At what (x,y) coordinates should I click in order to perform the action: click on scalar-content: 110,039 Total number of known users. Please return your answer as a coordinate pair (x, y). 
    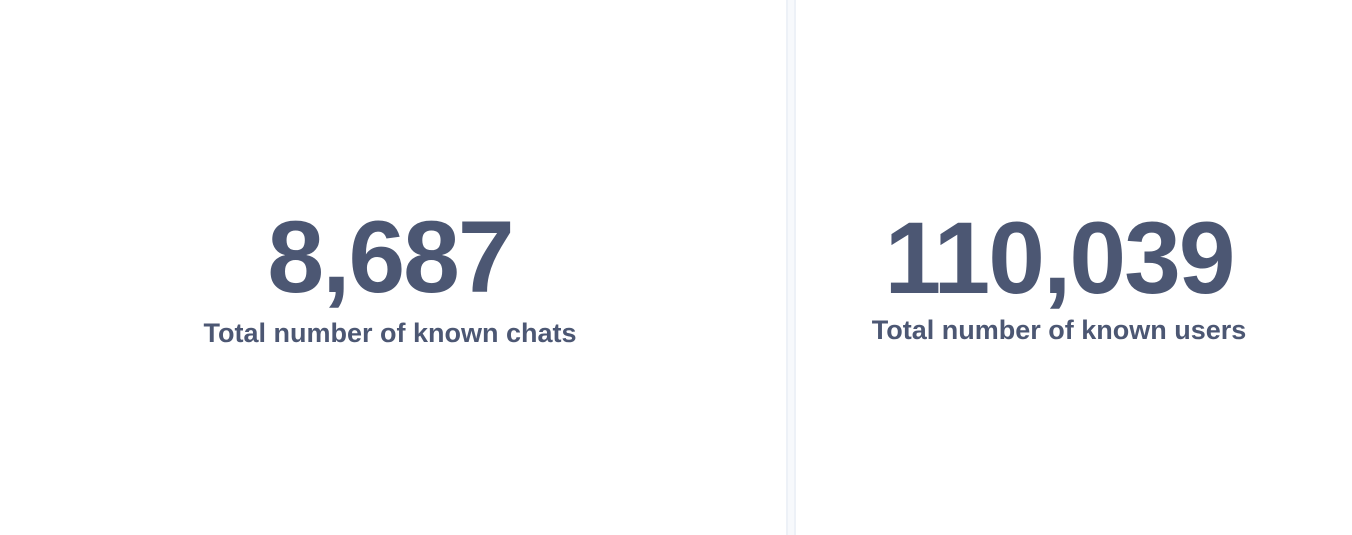
    Looking at the image, I should click on (1059, 276).